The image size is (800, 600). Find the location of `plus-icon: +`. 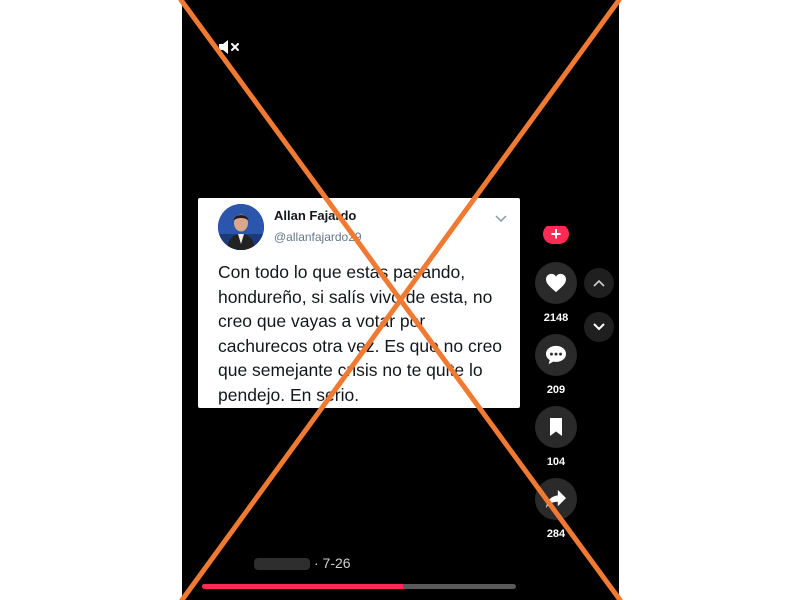

plus-icon: + is located at coordinates (556, 234).